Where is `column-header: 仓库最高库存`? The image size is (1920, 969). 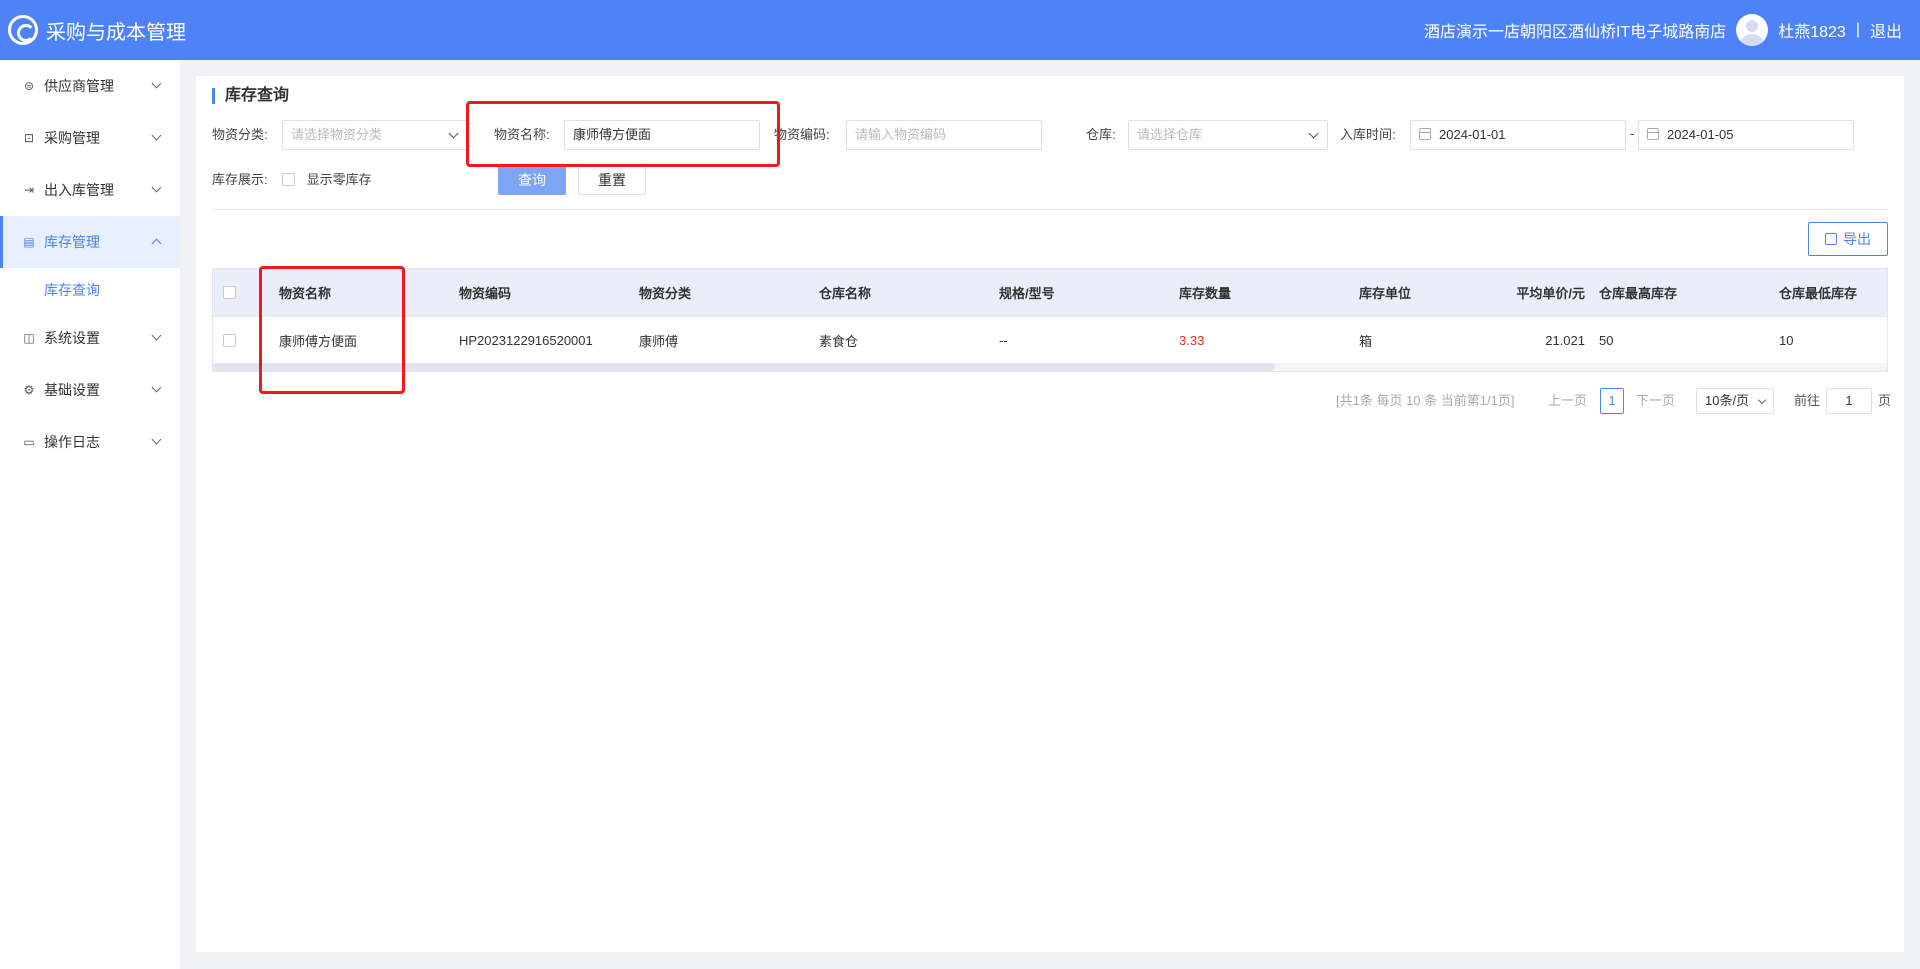 column-header: 仓库最高库存 is located at coordinates (1638, 293).